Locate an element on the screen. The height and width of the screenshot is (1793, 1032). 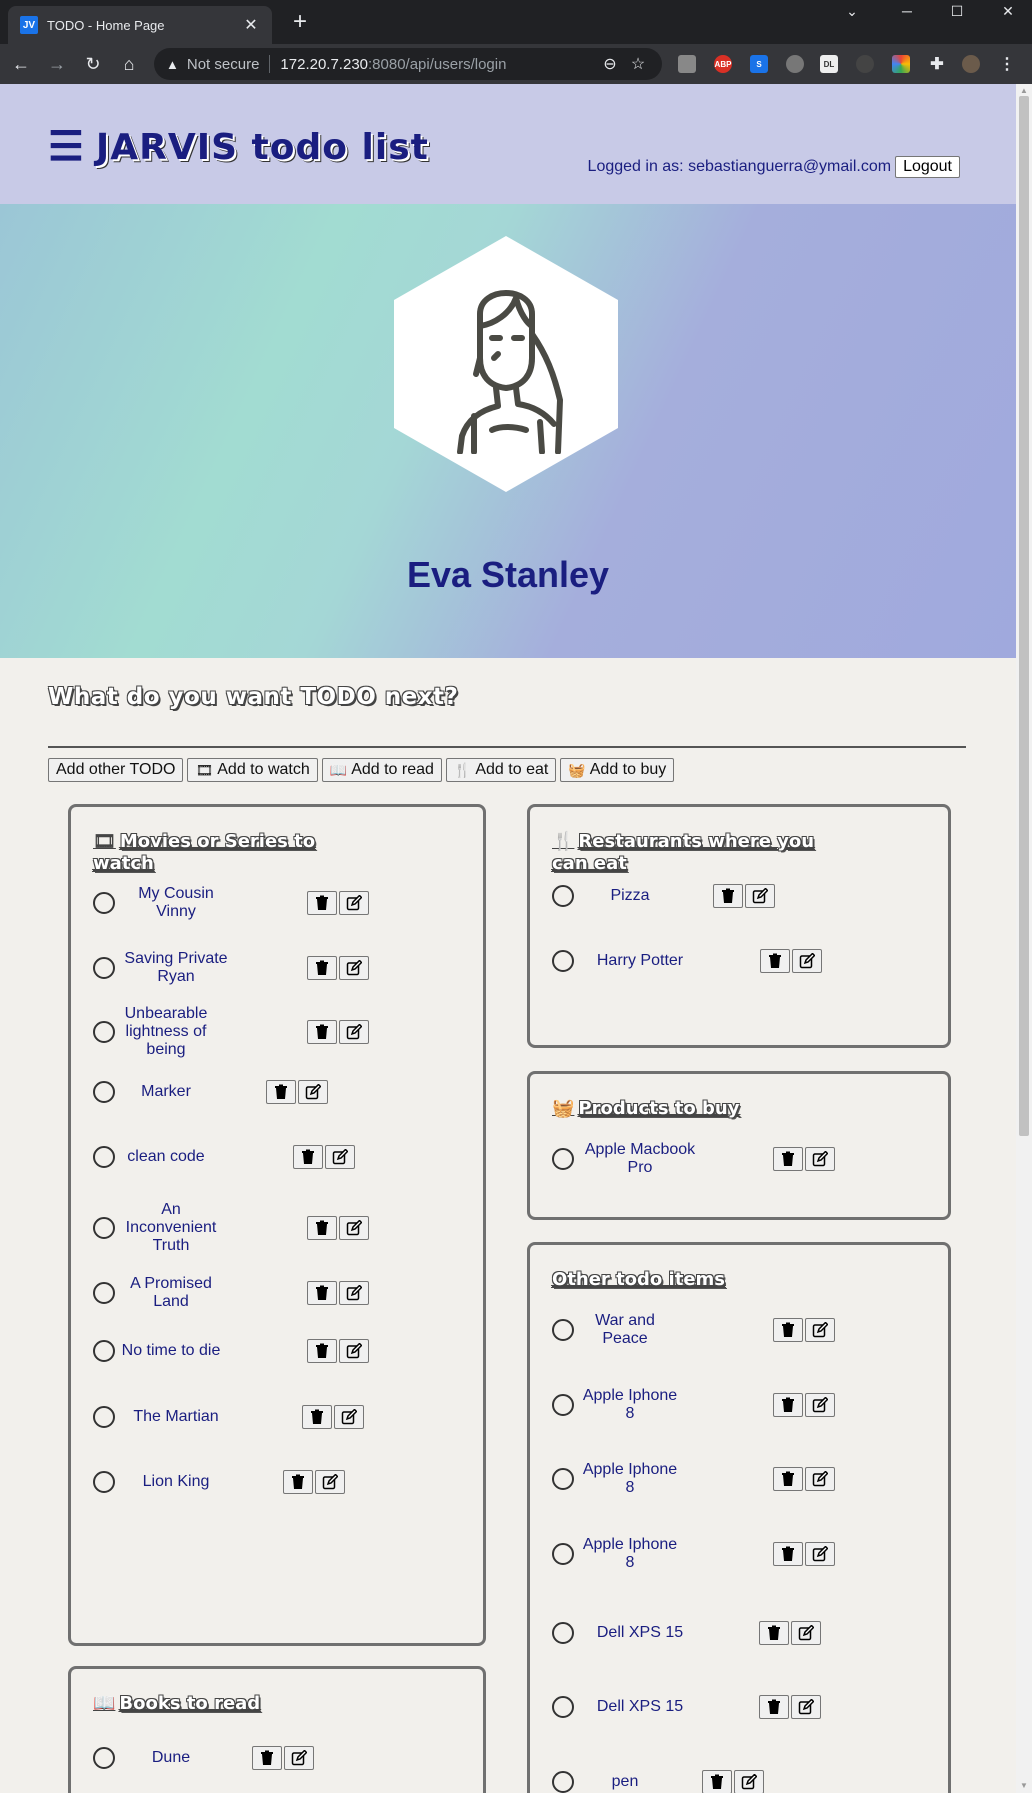
add-other-todo-button: Add other TODO is located at coordinates (116, 770).